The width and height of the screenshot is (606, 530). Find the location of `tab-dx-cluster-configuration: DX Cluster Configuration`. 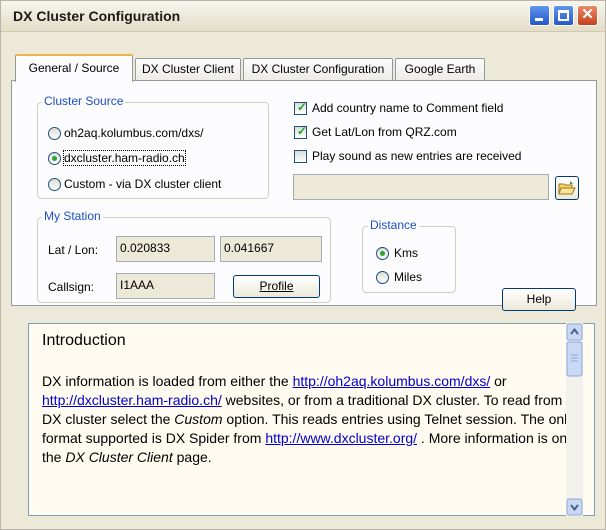

tab-dx-cluster-configuration: DX Cluster Configuration is located at coordinates (318, 69).